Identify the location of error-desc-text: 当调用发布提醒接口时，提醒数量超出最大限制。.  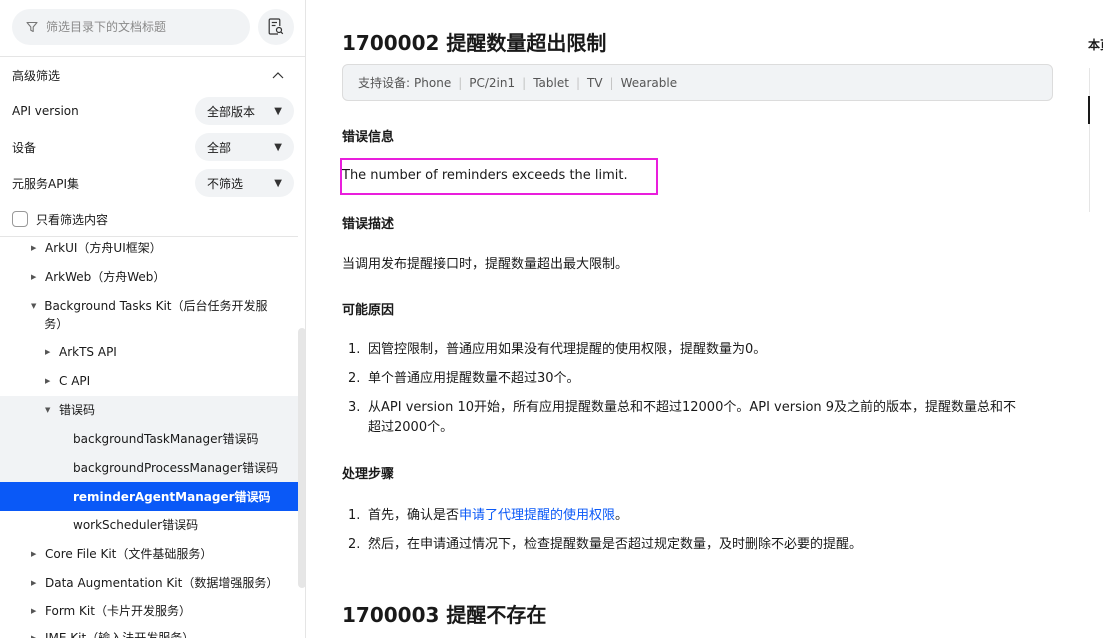
(485, 264).